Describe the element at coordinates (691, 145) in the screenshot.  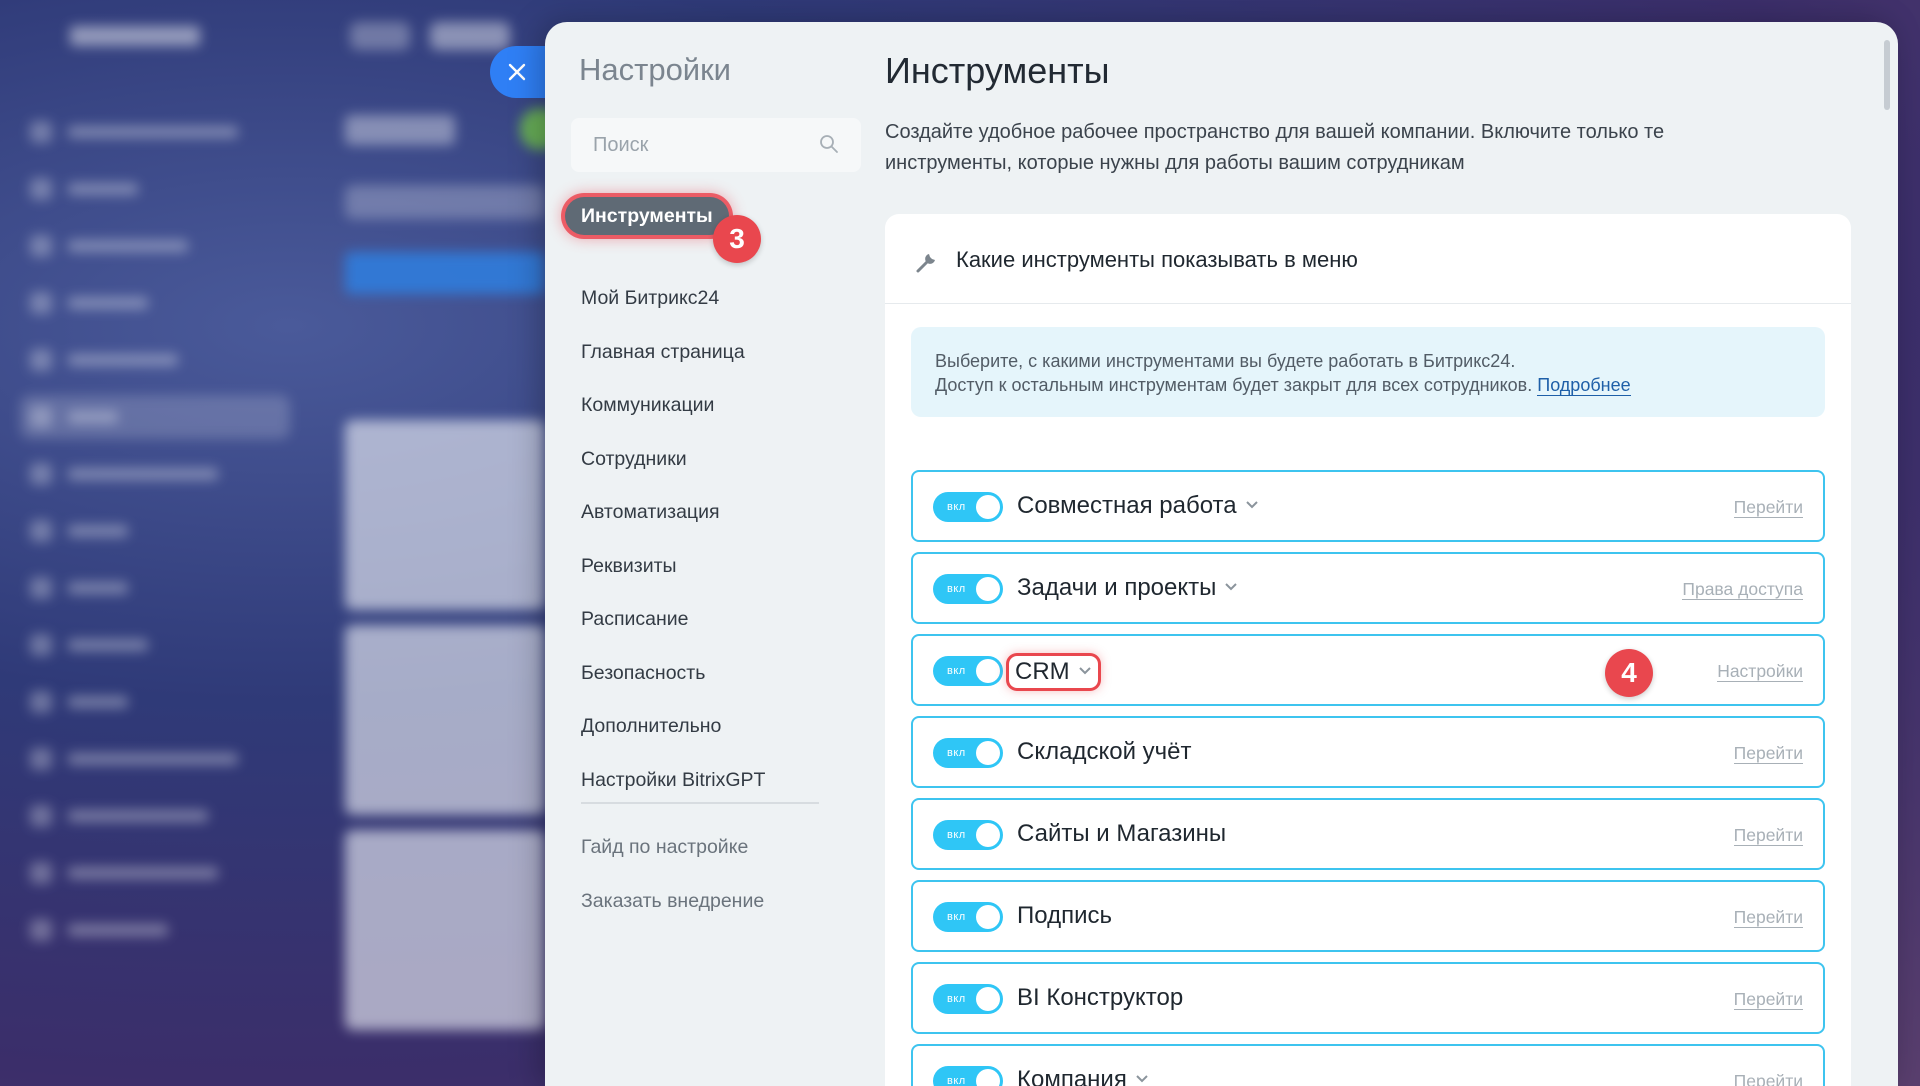
I see `search-input` at that location.